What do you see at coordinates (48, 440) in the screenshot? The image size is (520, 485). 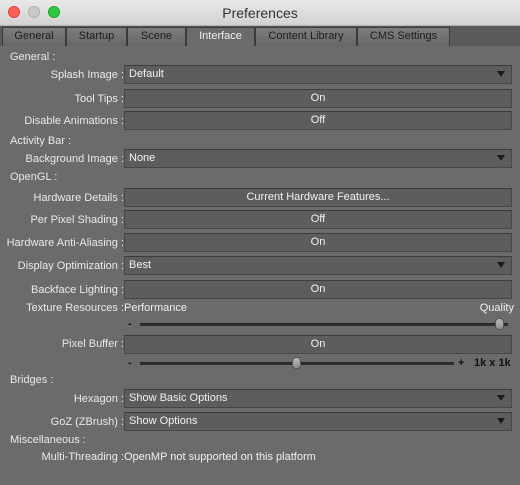 I see `section-miscellaneous: Miscellaneous :` at bounding box center [48, 440].